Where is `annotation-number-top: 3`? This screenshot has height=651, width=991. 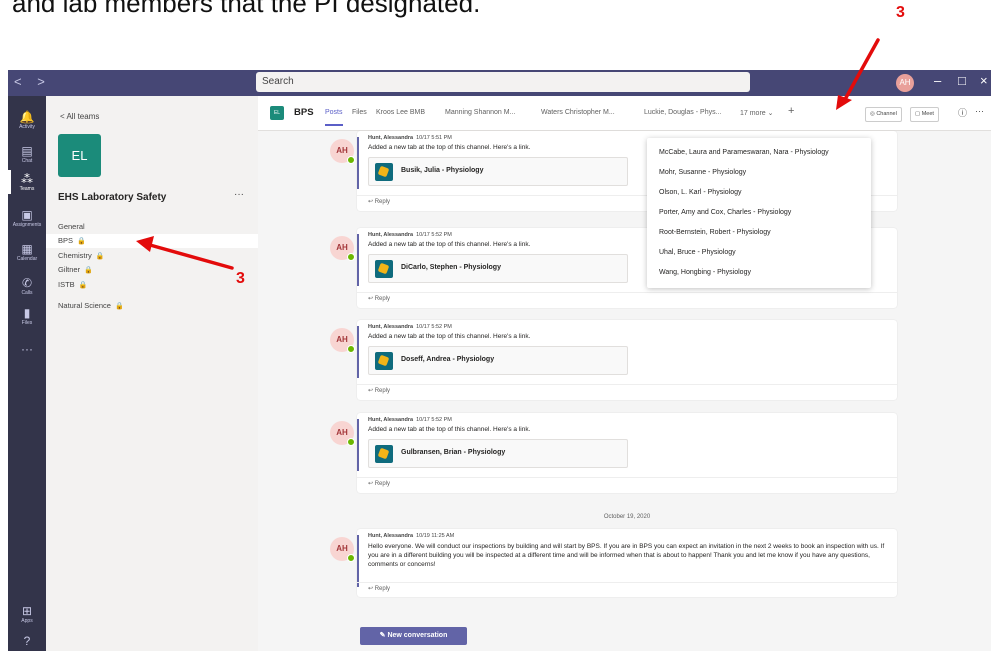 annotation-number-top: 3 is located at coordinates (900, 12).